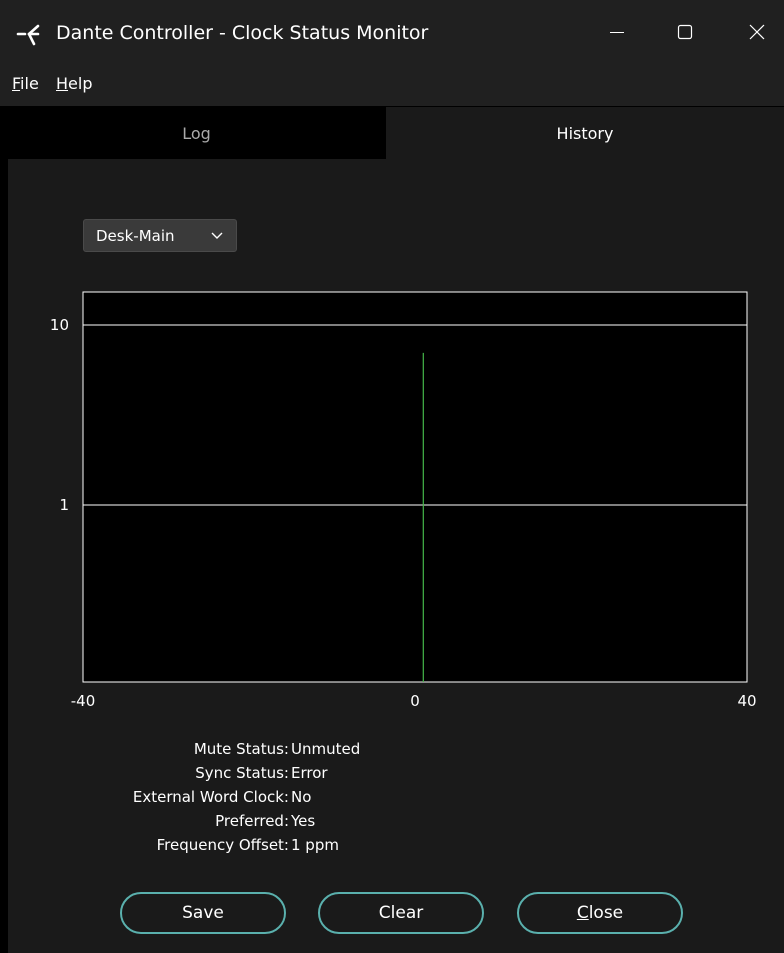 The width and height of the screenshot is (784, 953). What do you see at coordinates (326, 749) in the screenshot?
I see `mute-status-value: Unmuted` at bounding box center [326, 749].